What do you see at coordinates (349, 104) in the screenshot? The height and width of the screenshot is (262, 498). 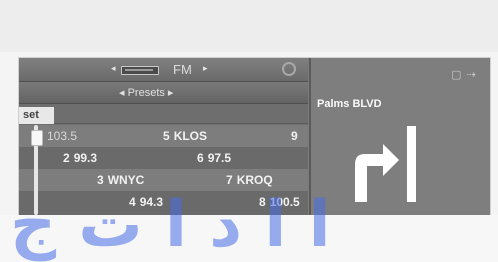 I see `street-name: Palms BLVD` at bounding box center [349, 104].